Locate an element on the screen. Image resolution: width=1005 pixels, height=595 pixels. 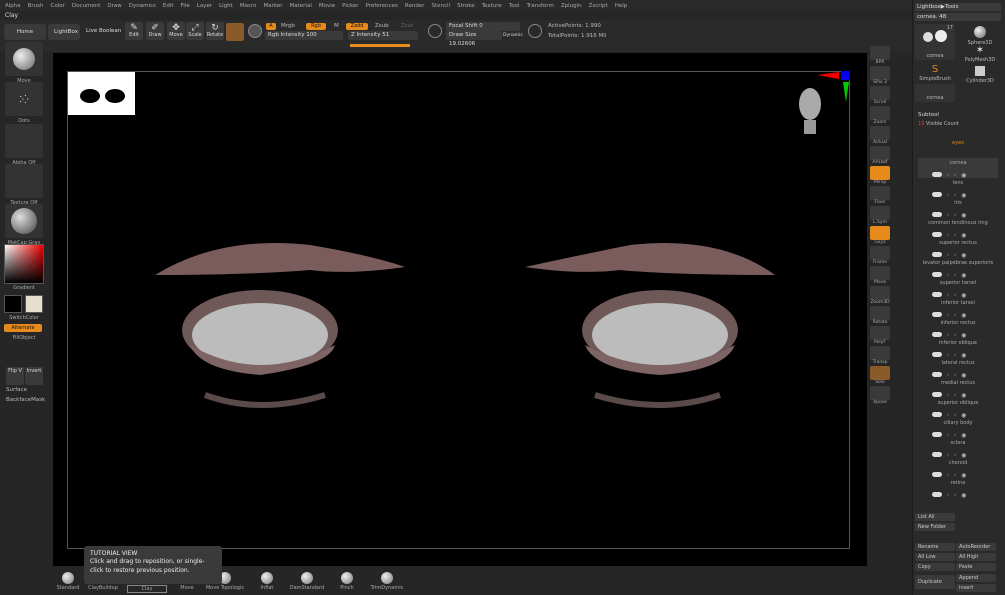
view-tool-button: SPix 3 is located at coordinates (880, 75).